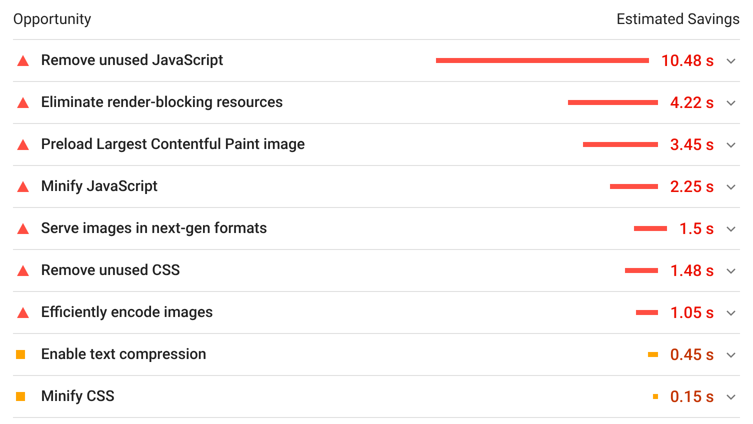 This screenshot has height=424, width=753. I want to click on audit-title: Efficiently encode images, so click(127, 313).